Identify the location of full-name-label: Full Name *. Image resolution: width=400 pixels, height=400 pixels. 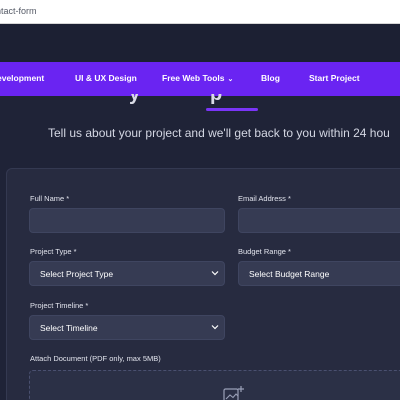
(50, 198).